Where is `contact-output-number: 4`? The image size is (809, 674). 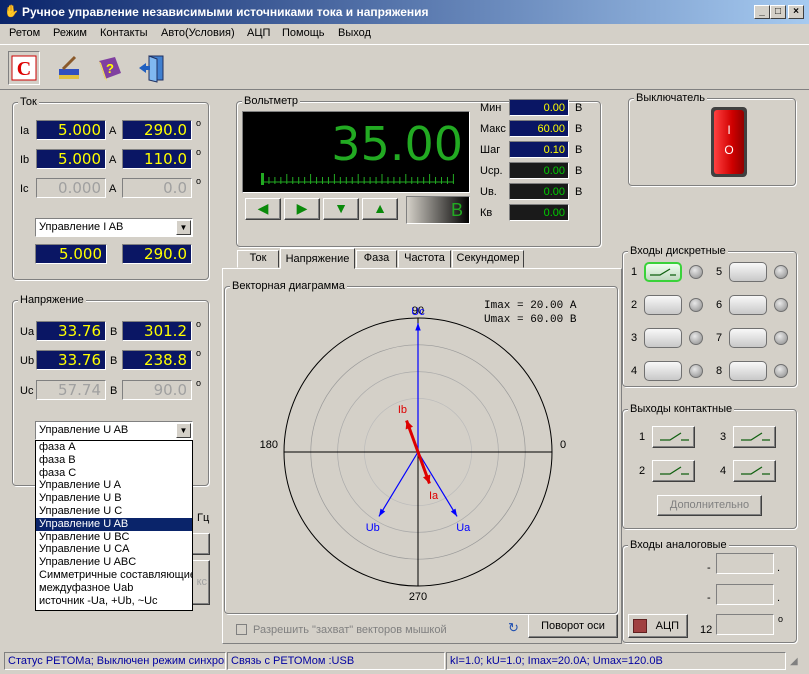
contact-output-number: 4 is located at coordinates (723, 471).